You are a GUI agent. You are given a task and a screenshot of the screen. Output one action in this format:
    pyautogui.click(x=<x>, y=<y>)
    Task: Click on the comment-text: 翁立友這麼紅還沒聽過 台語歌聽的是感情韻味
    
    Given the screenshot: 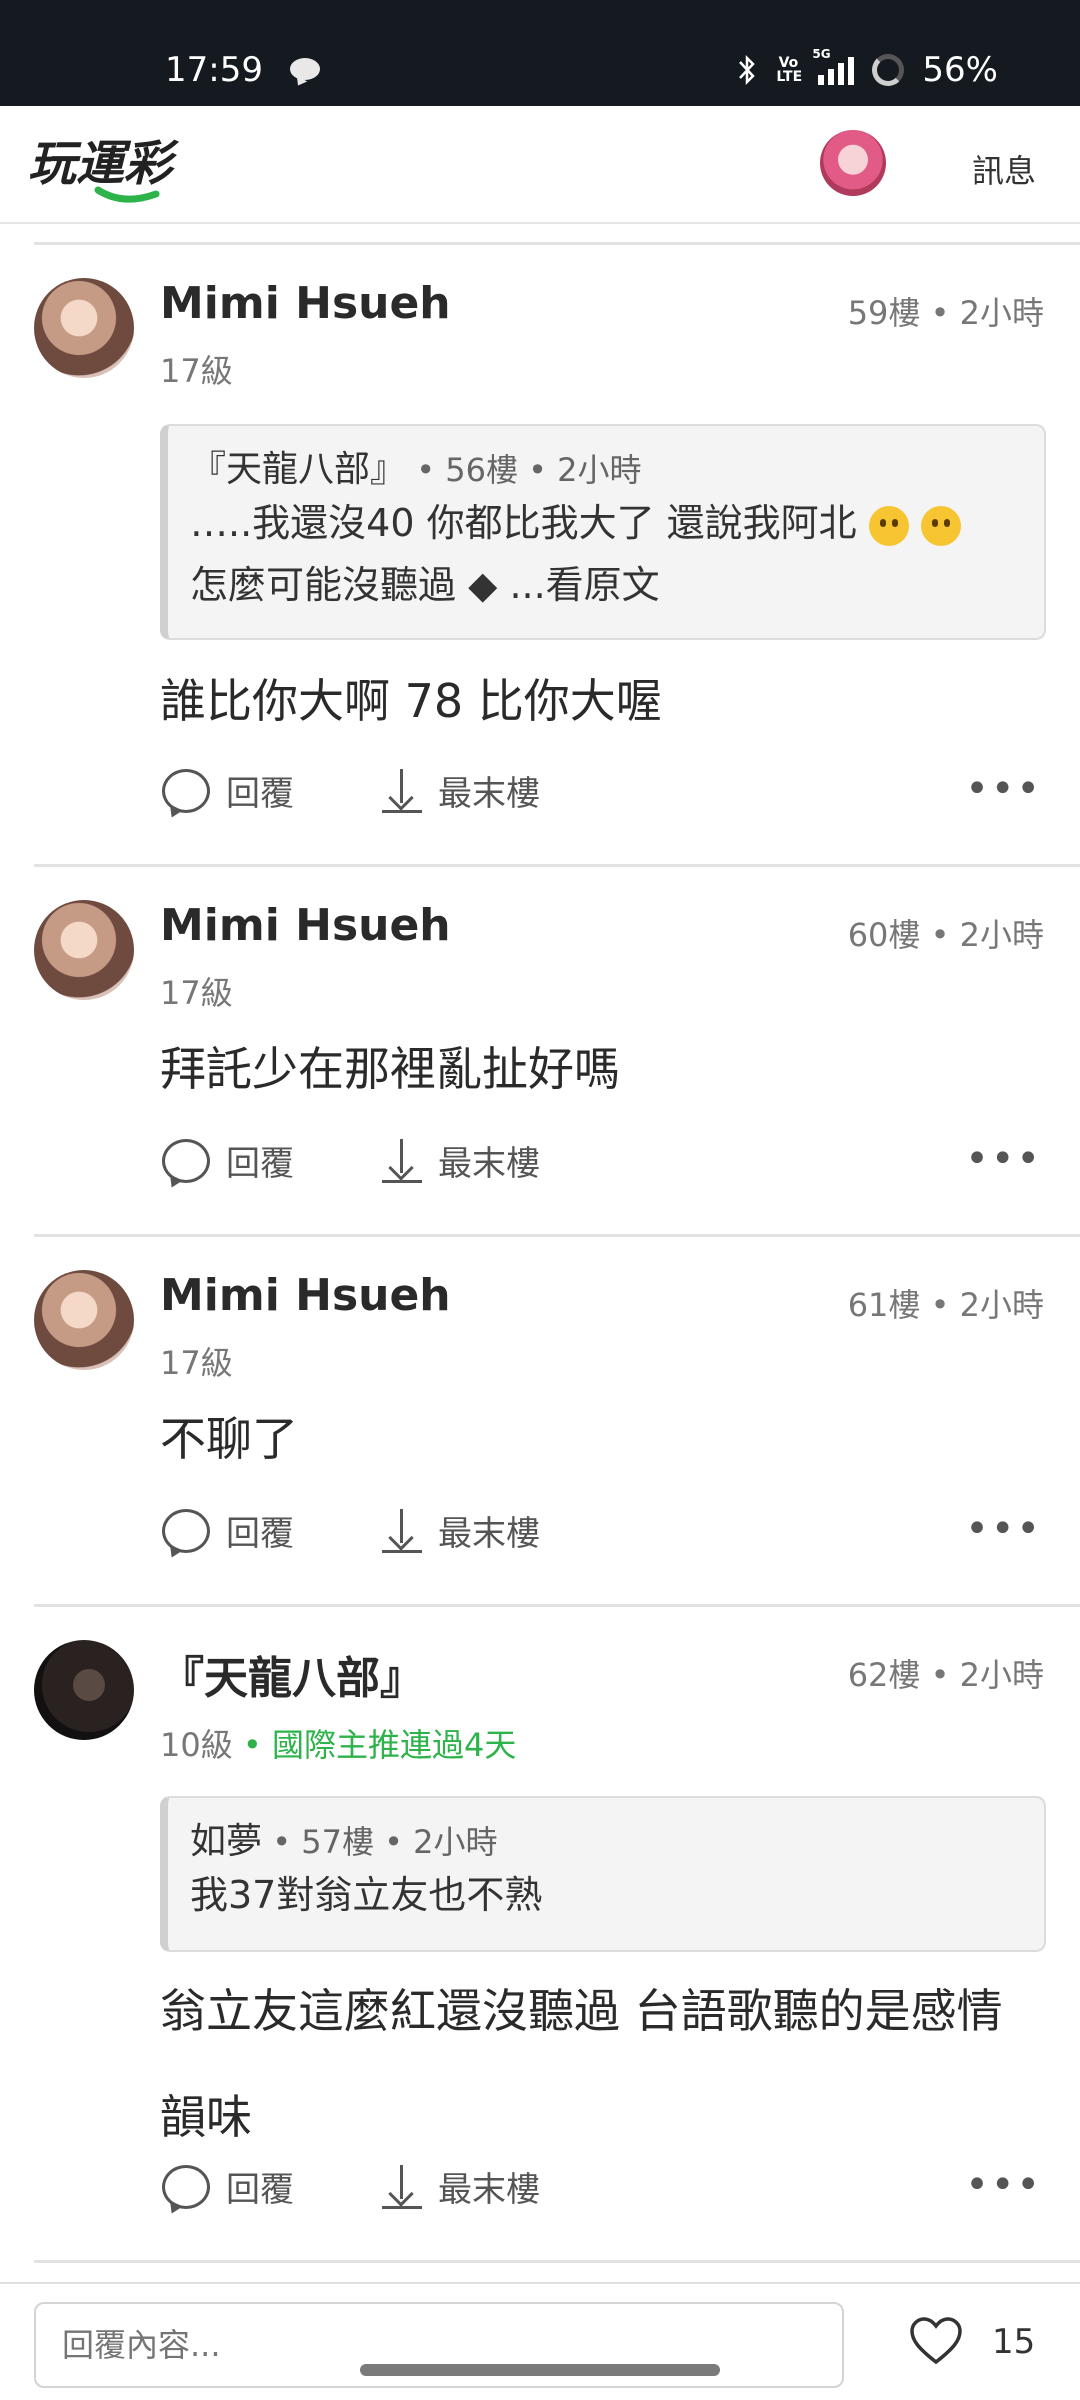 What is the action you would take?
    pyautogui.click(x=581, y=2064)
    